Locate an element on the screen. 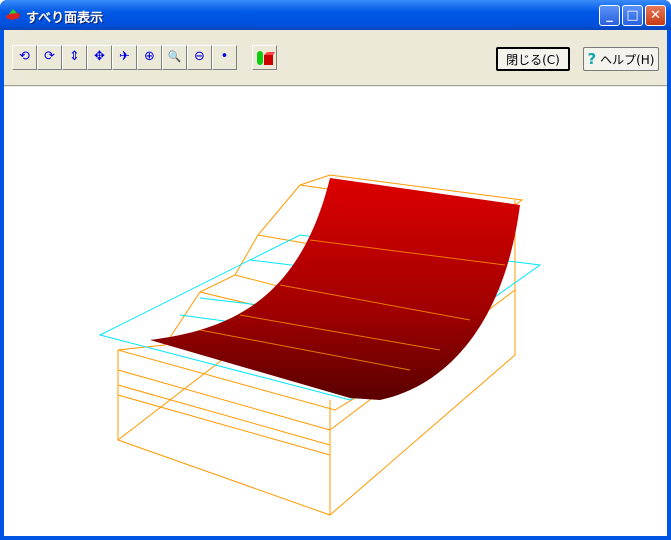 Image resolution: width=671 pixels, height=540 pixels. point-button: • is located at coordinates (224, 57).